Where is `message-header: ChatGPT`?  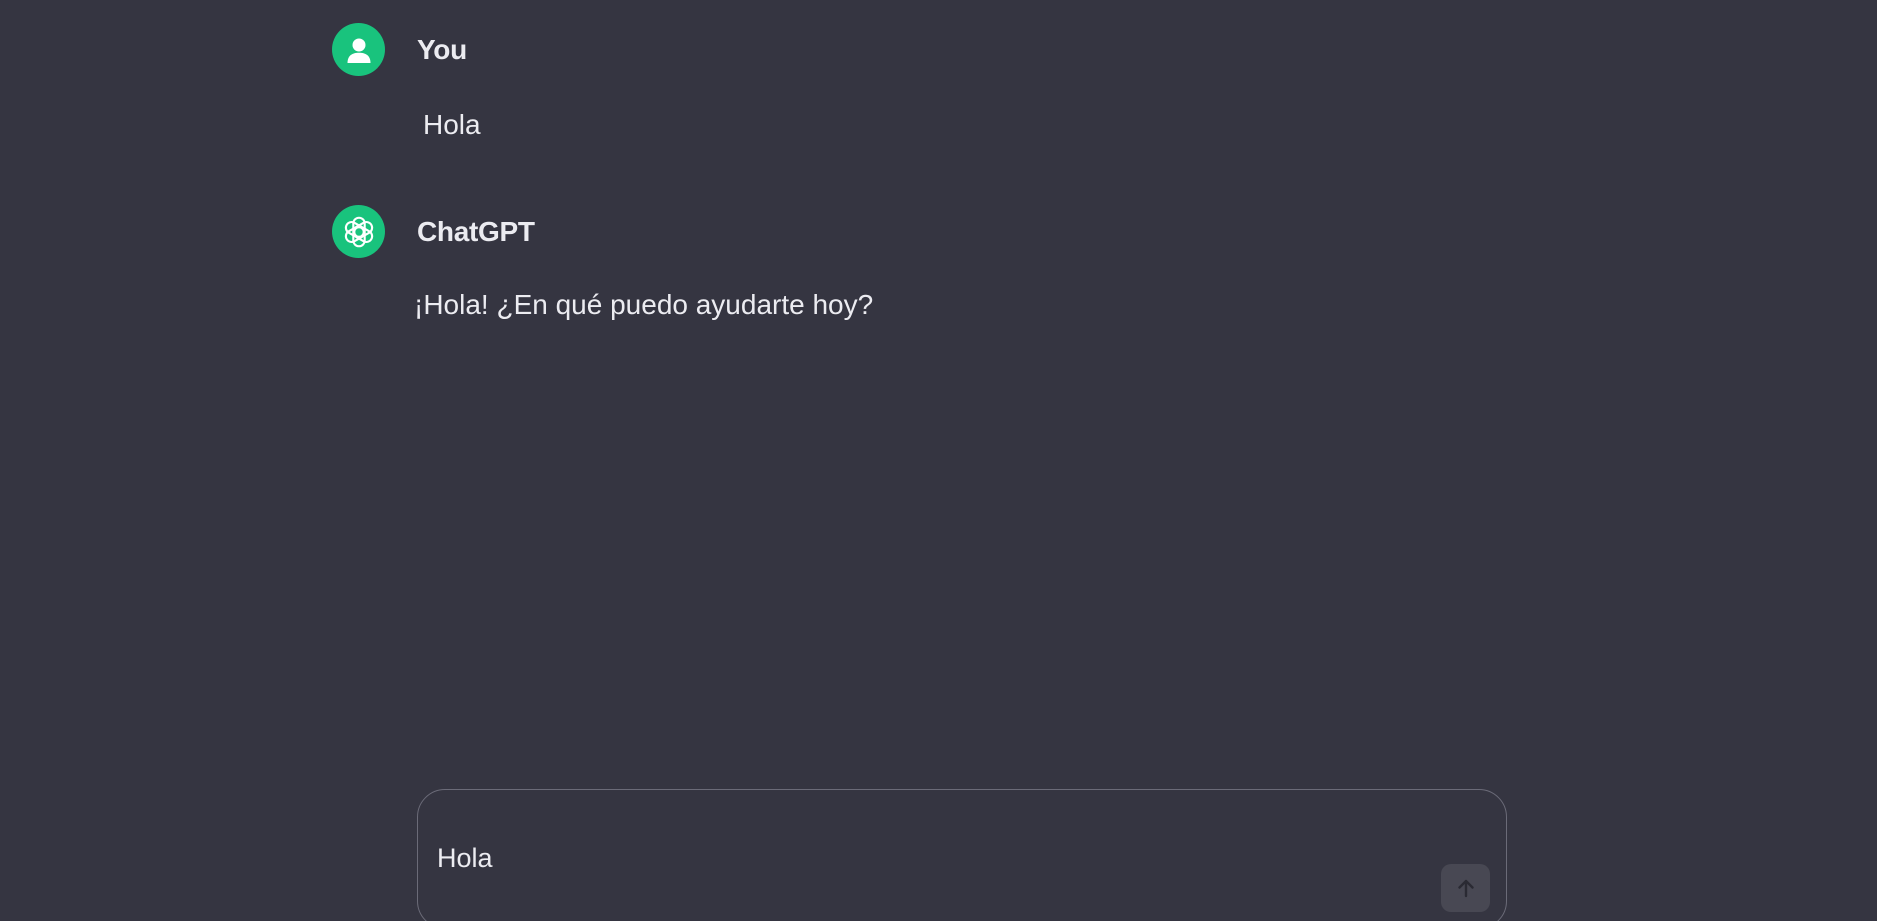
message-header: ChatGPT is located at coordinates (922, 231).